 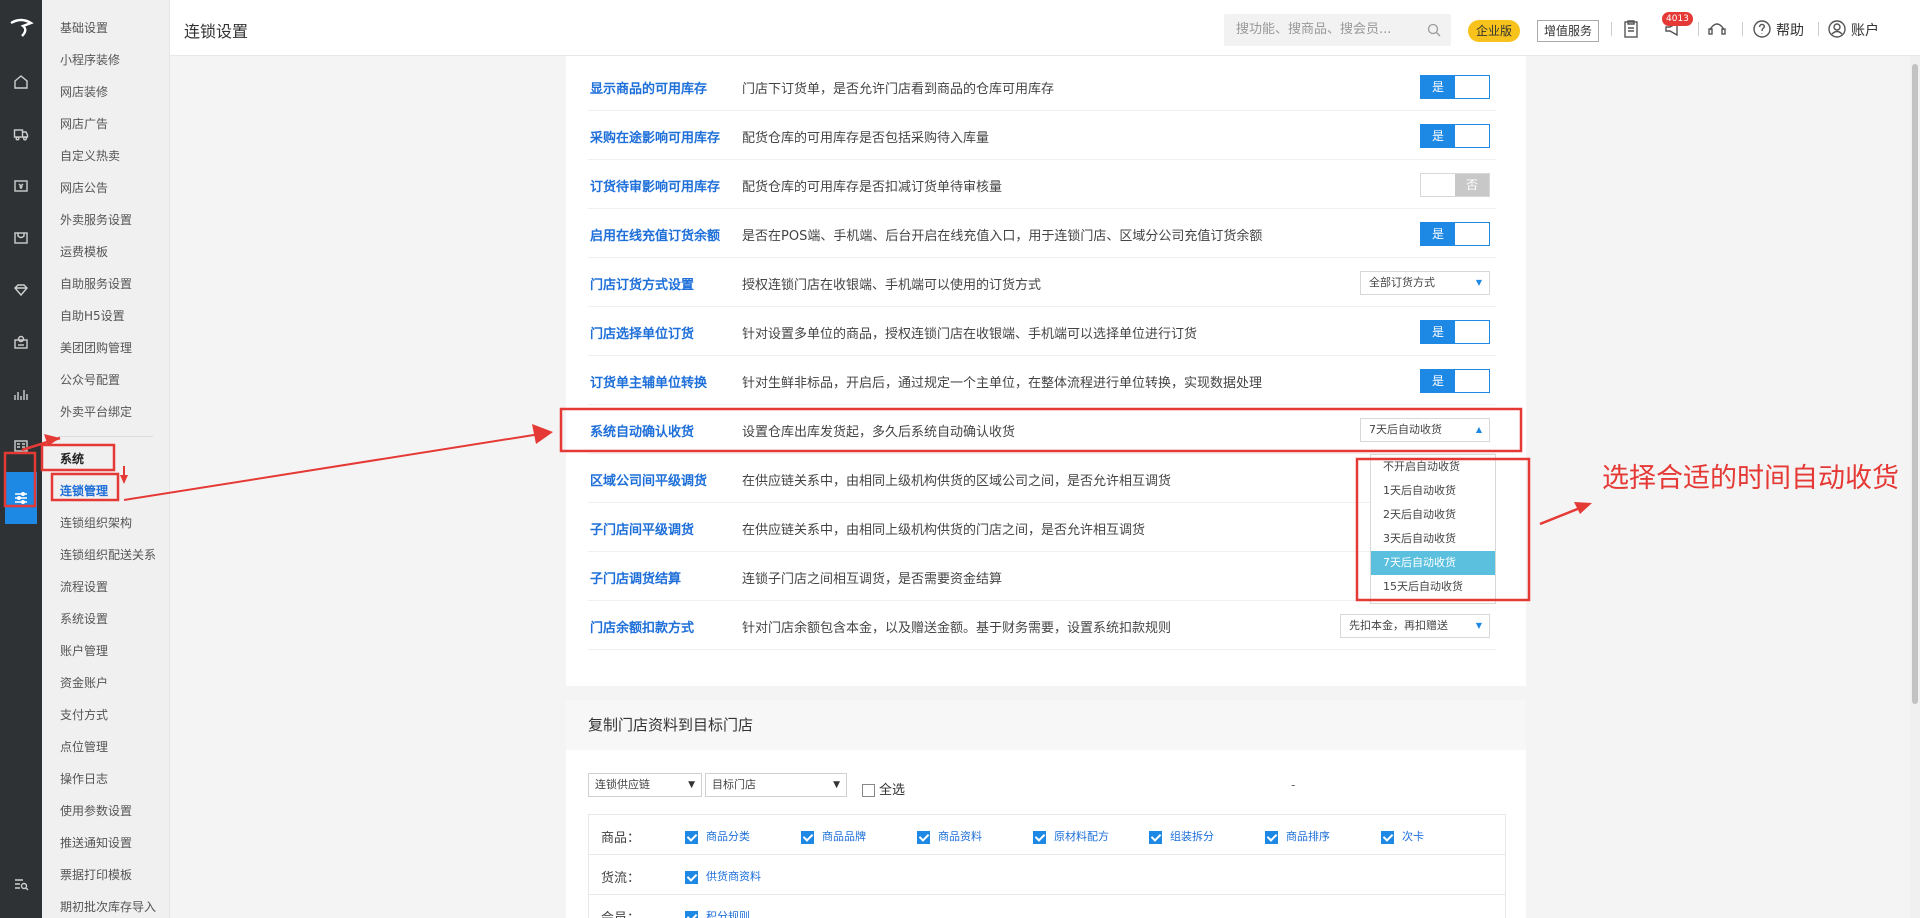 What do you see at coordinates (1568, 31) in the screenshot?
I see `value-added-services-button: 增值服务` at bounding box center [1568, 31].